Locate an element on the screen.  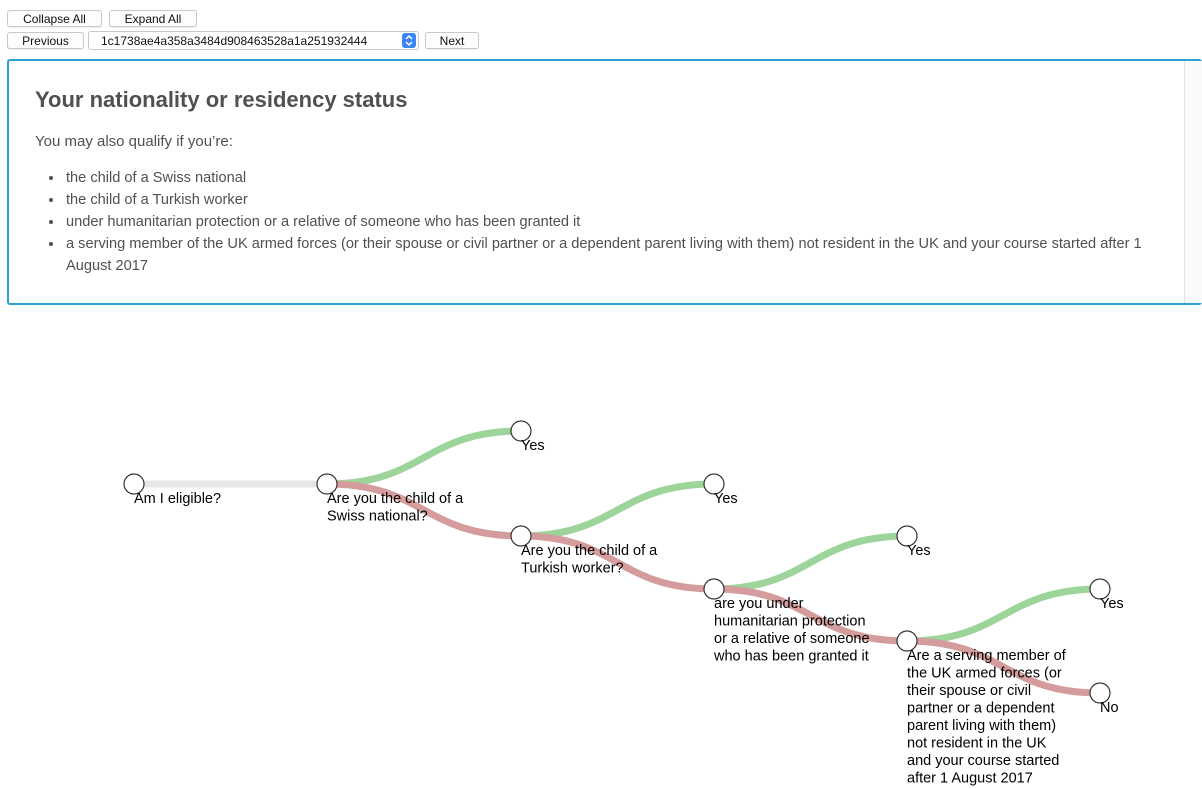
tree-node-label: parent living with them) is located at coordinates (981, 726).